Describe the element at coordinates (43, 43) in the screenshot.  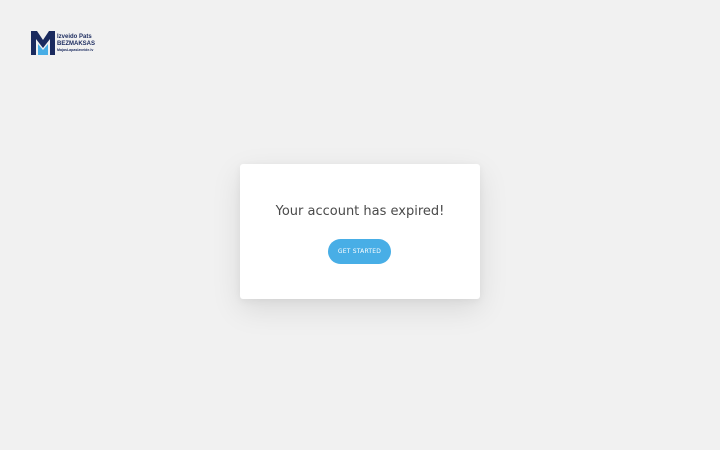
I see `logo-m-icon` at that location.